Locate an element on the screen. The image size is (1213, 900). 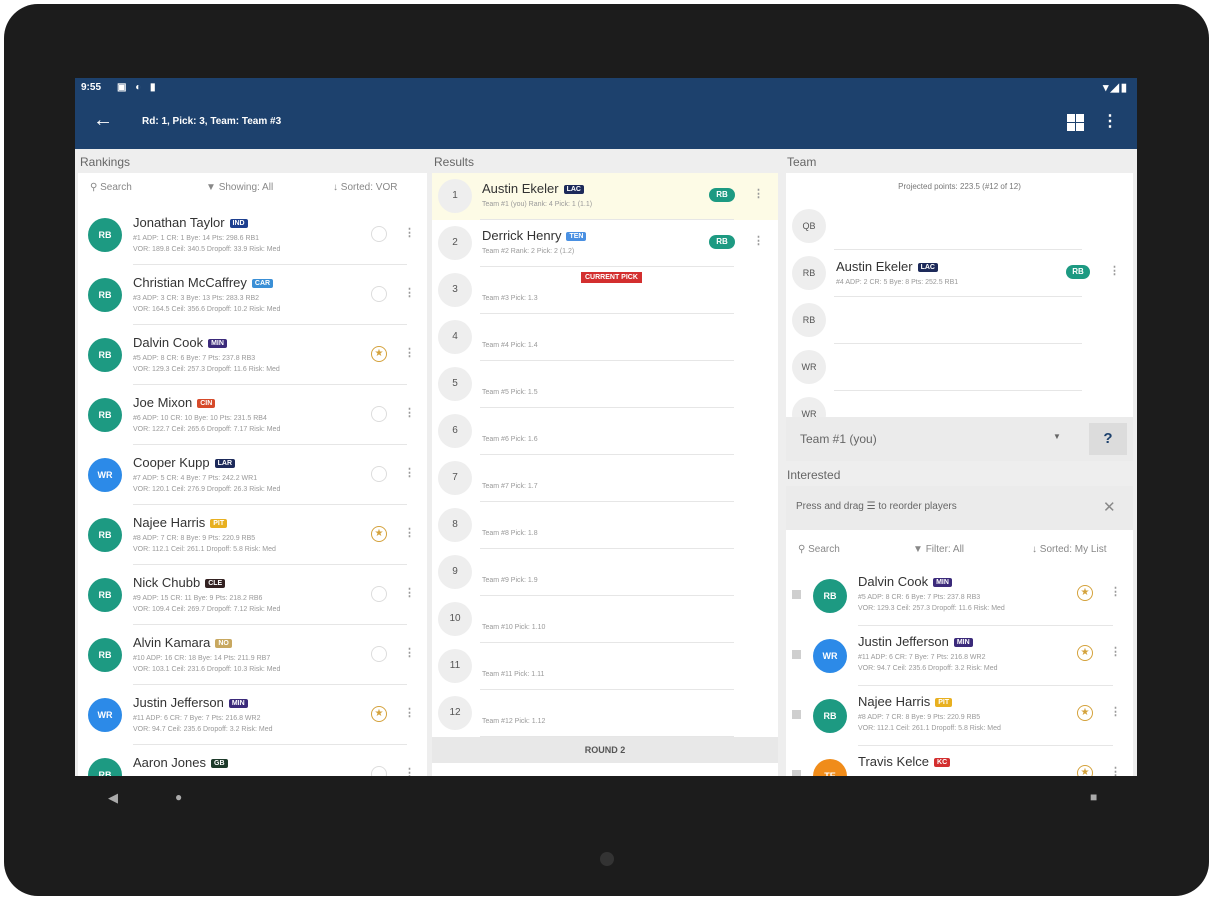
pick-row: 8 Team #8 Pick: 1.8 is located at coordinates (605, 525).